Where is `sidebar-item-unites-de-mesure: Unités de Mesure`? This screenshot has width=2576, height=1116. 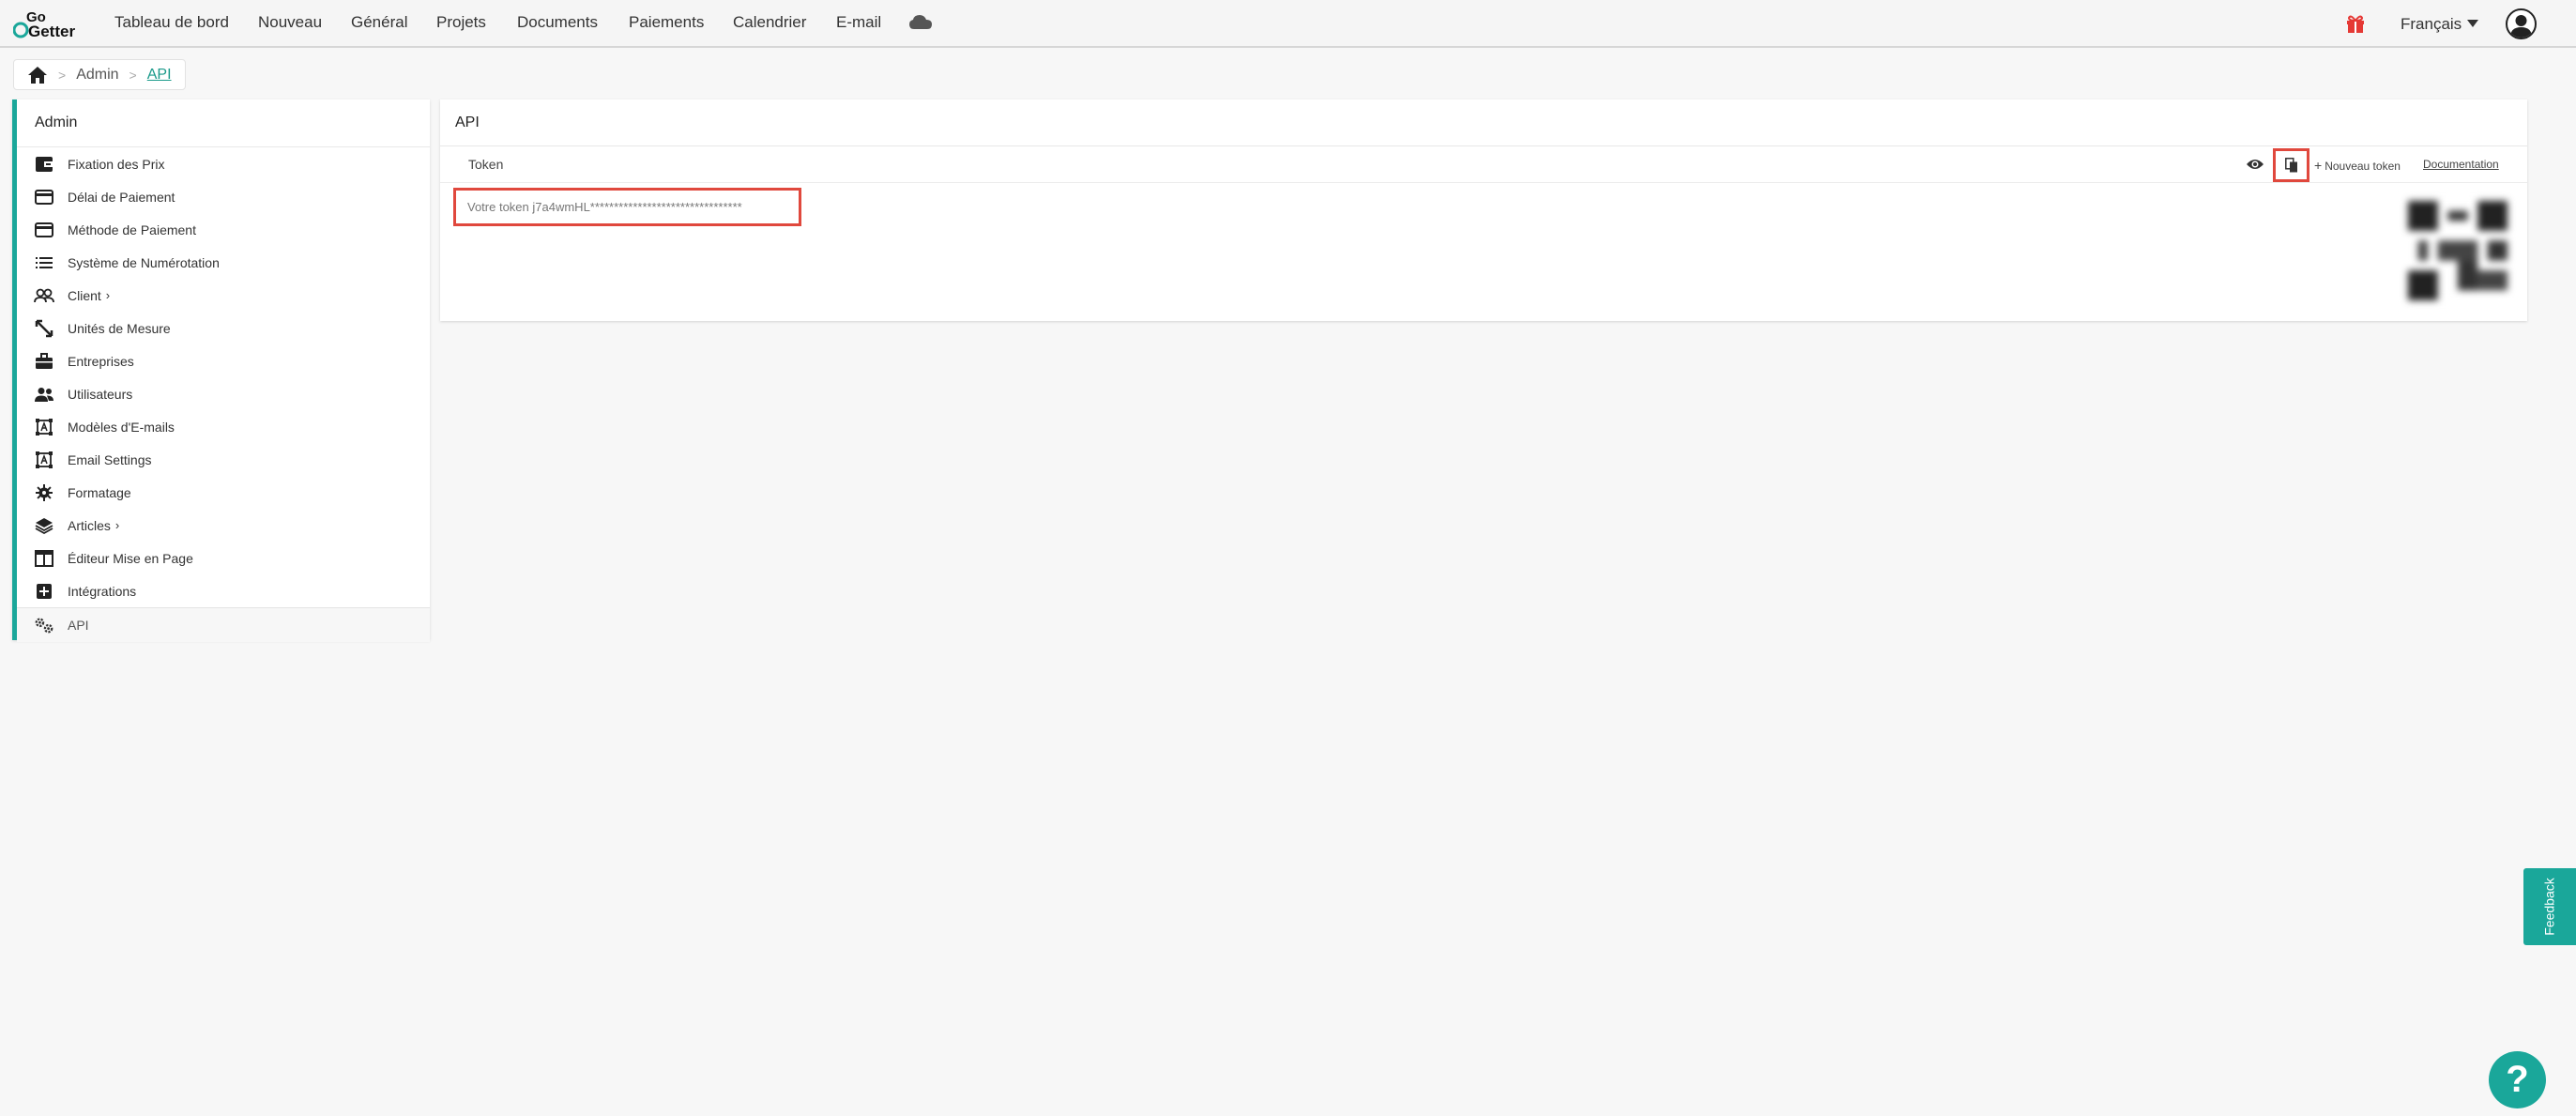 sidebar-item-unites-de-mesure: Unités de Mesure is located at coordinates (223, 328).